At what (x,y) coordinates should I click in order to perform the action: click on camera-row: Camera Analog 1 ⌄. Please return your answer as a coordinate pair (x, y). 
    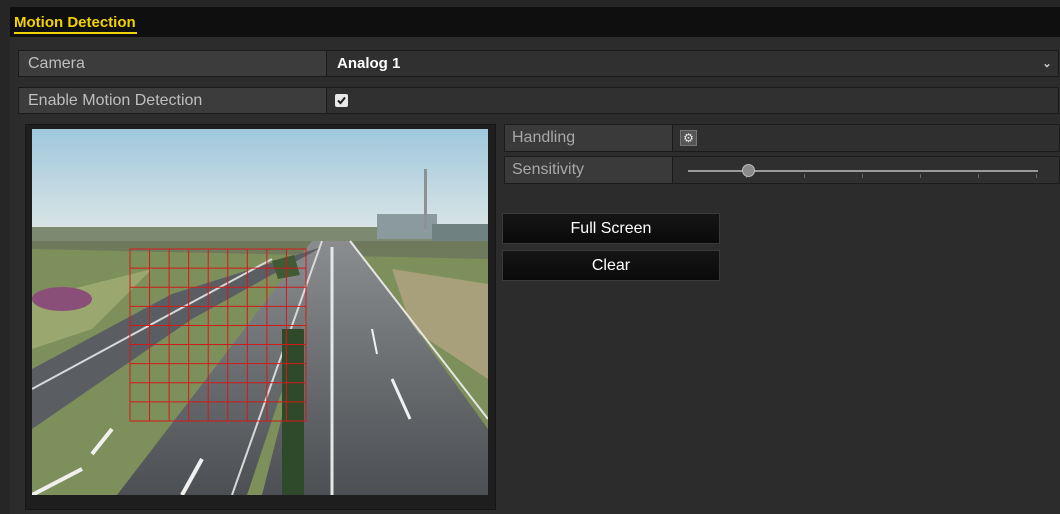
    Looking at the image, I should click on (538, 63).